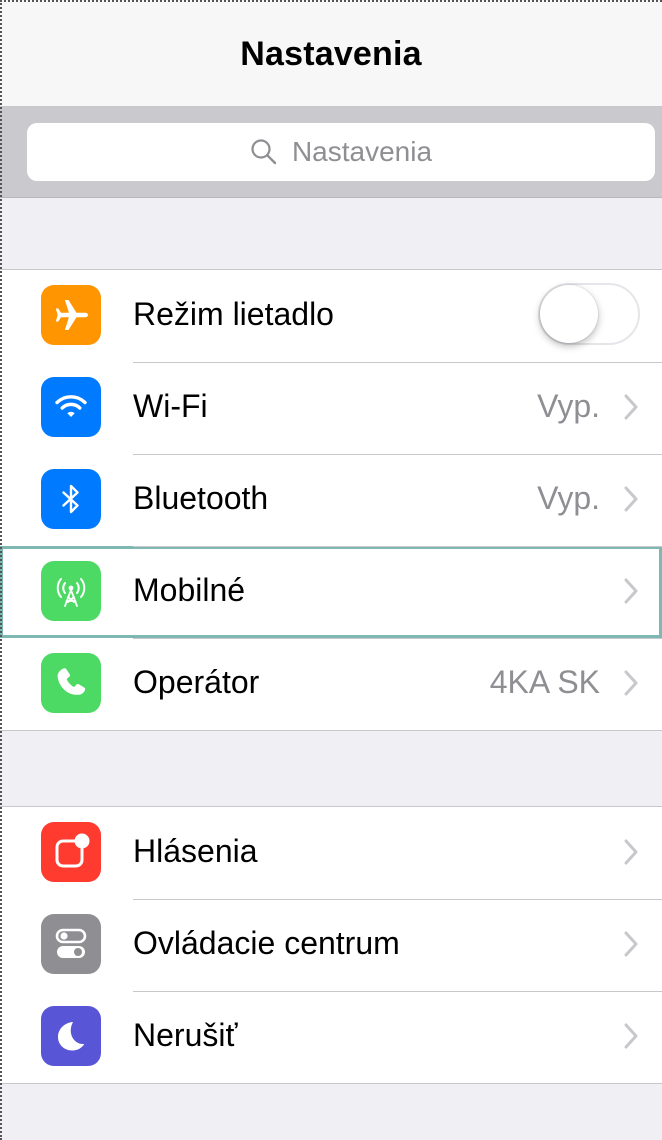 This screenshot has height=1140, width=662. I want to click on bluetooth-icon, so click(71, 499).